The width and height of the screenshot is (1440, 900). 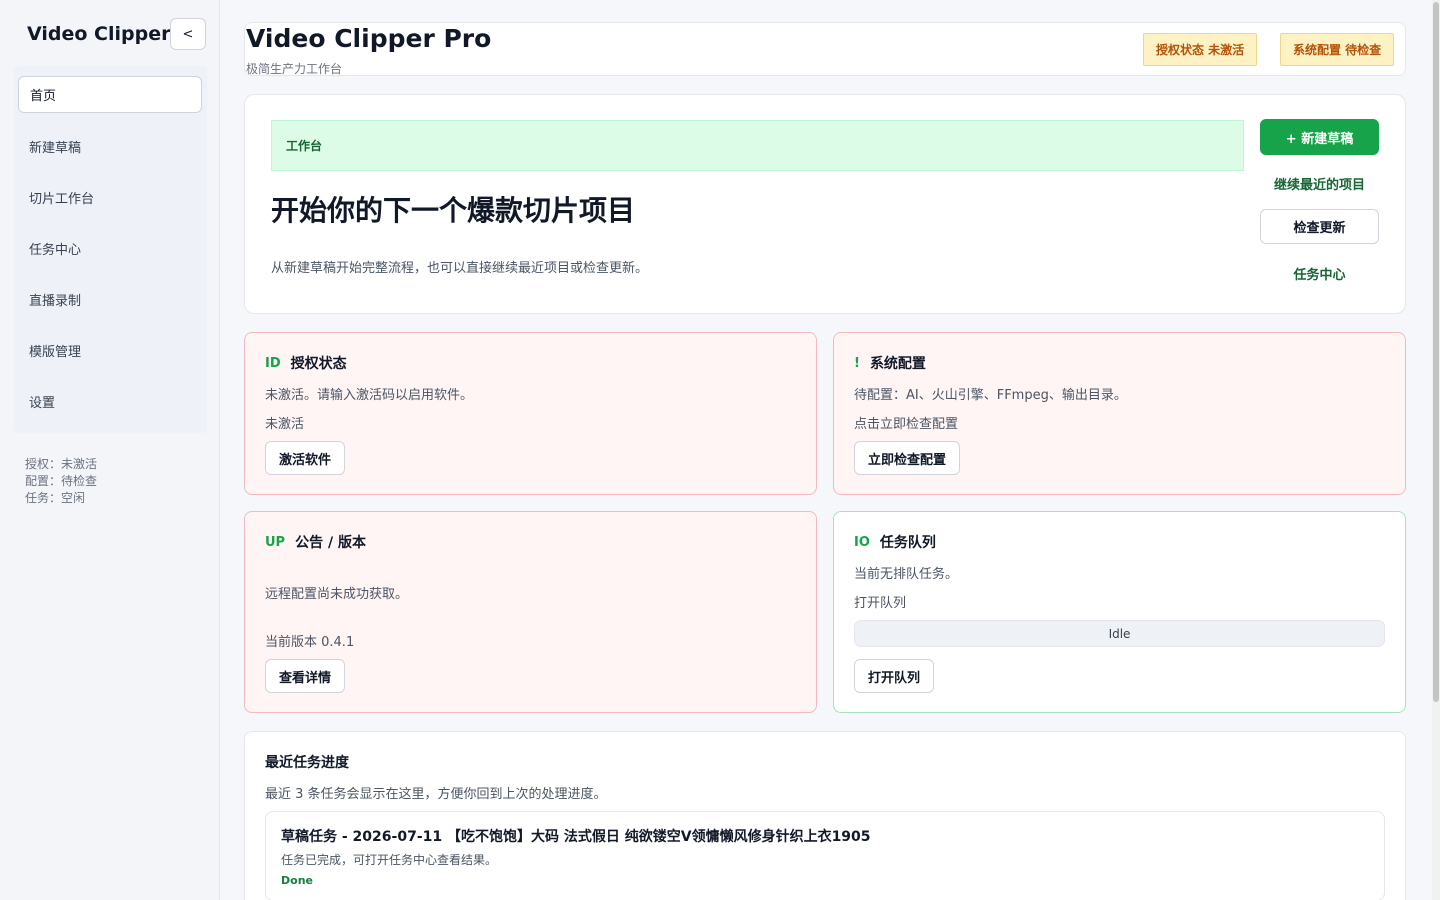 I want to click on recent-tasks-title: 最近任务进度, so click(x=307, y=763).